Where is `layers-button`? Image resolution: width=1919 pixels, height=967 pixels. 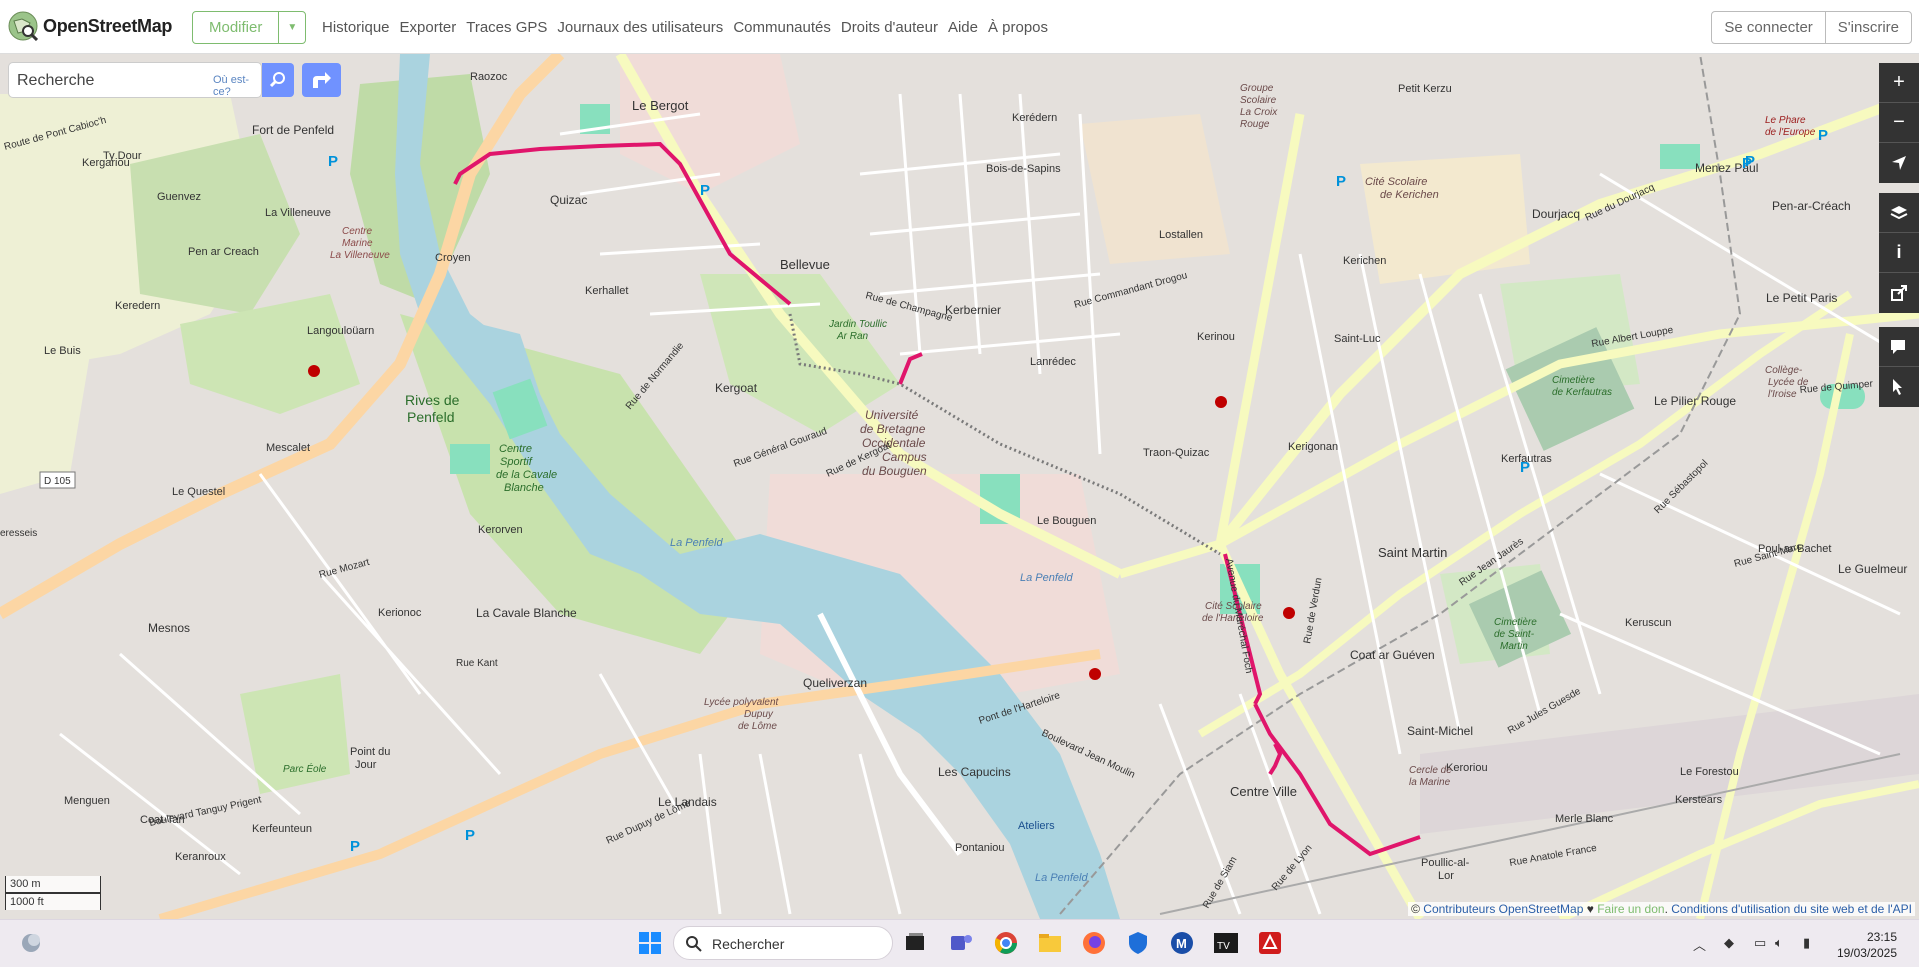
layers-button is located at coordinates (1899, 213).